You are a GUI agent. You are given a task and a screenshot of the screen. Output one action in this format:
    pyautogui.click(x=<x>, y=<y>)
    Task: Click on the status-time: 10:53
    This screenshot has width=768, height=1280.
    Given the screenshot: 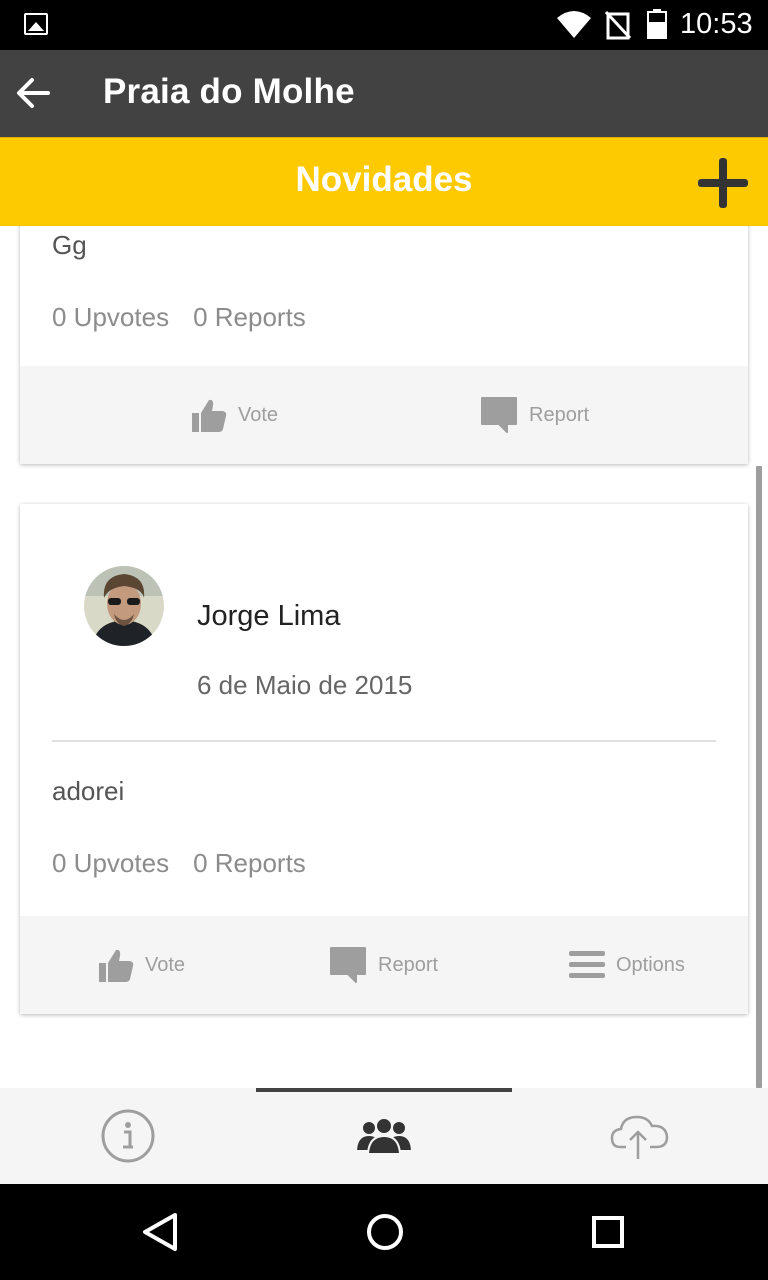 What is the action you would take?
    pyautogui.click(x=716, y=24)
    